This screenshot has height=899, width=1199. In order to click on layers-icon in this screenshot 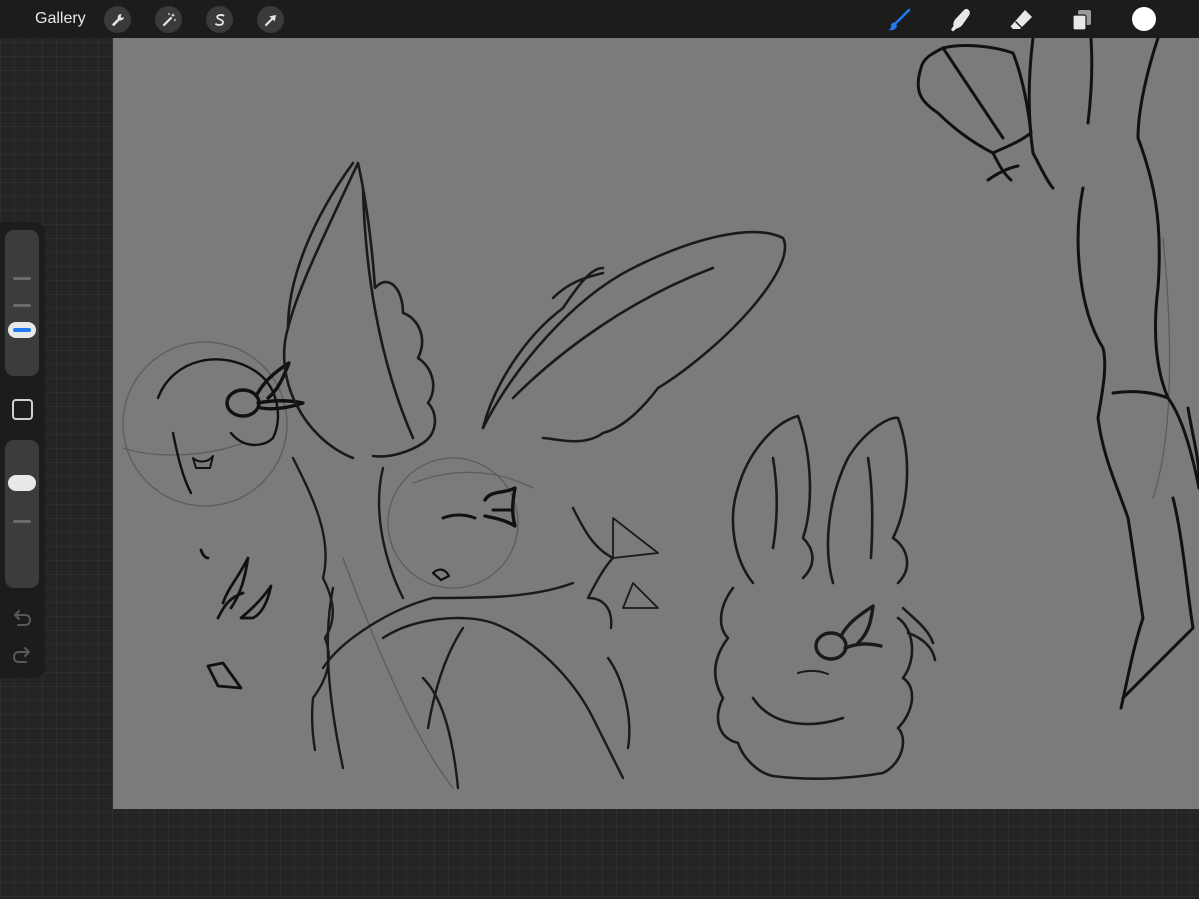, I will do `click(1081, 20)`.